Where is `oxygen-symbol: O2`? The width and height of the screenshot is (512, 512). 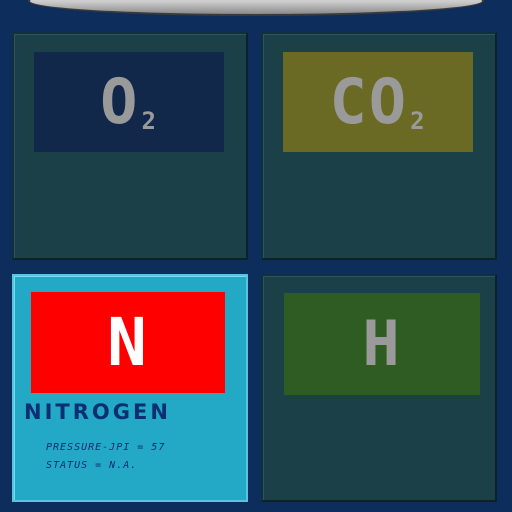 oxygen-symbol: O2 is located at coordinates (129, 101).